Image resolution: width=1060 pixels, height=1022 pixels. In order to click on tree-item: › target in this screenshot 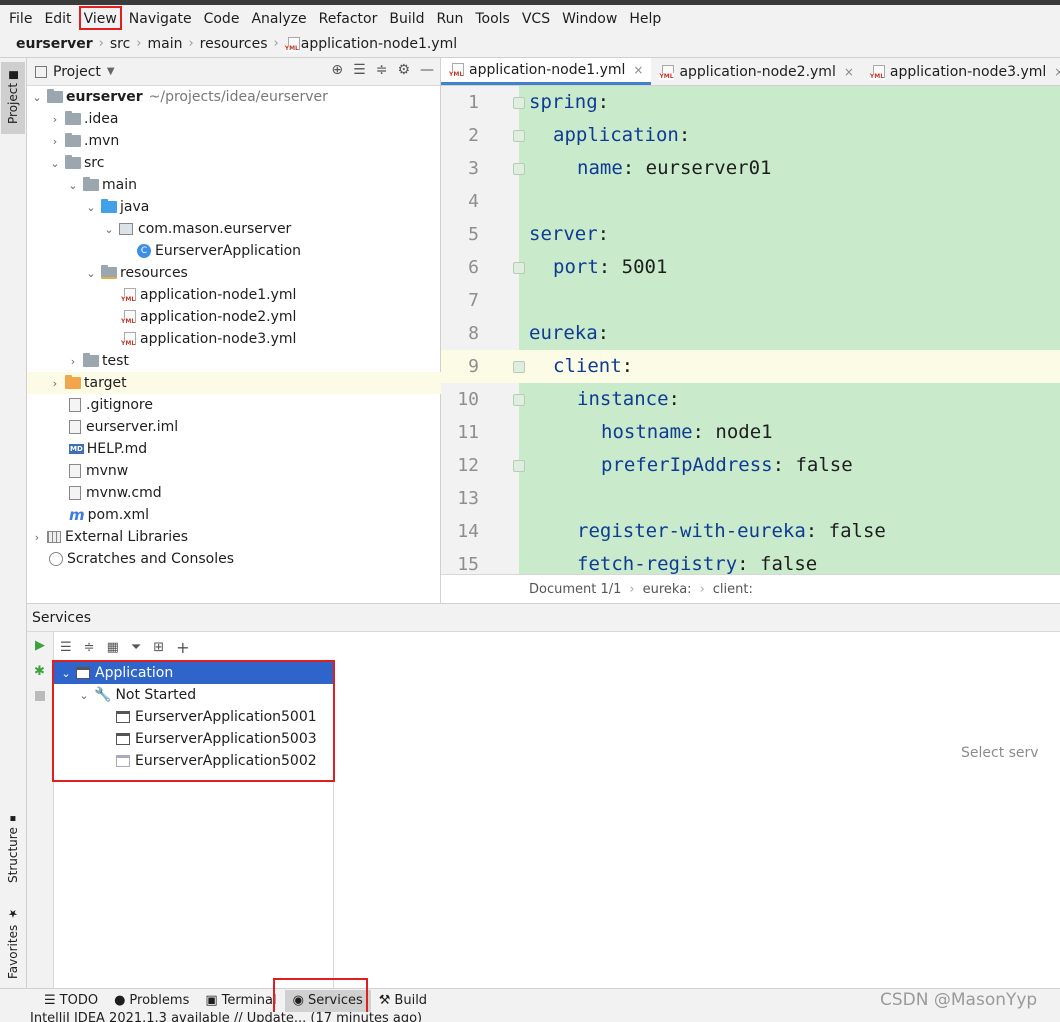, I will do `click(234, 383)`.